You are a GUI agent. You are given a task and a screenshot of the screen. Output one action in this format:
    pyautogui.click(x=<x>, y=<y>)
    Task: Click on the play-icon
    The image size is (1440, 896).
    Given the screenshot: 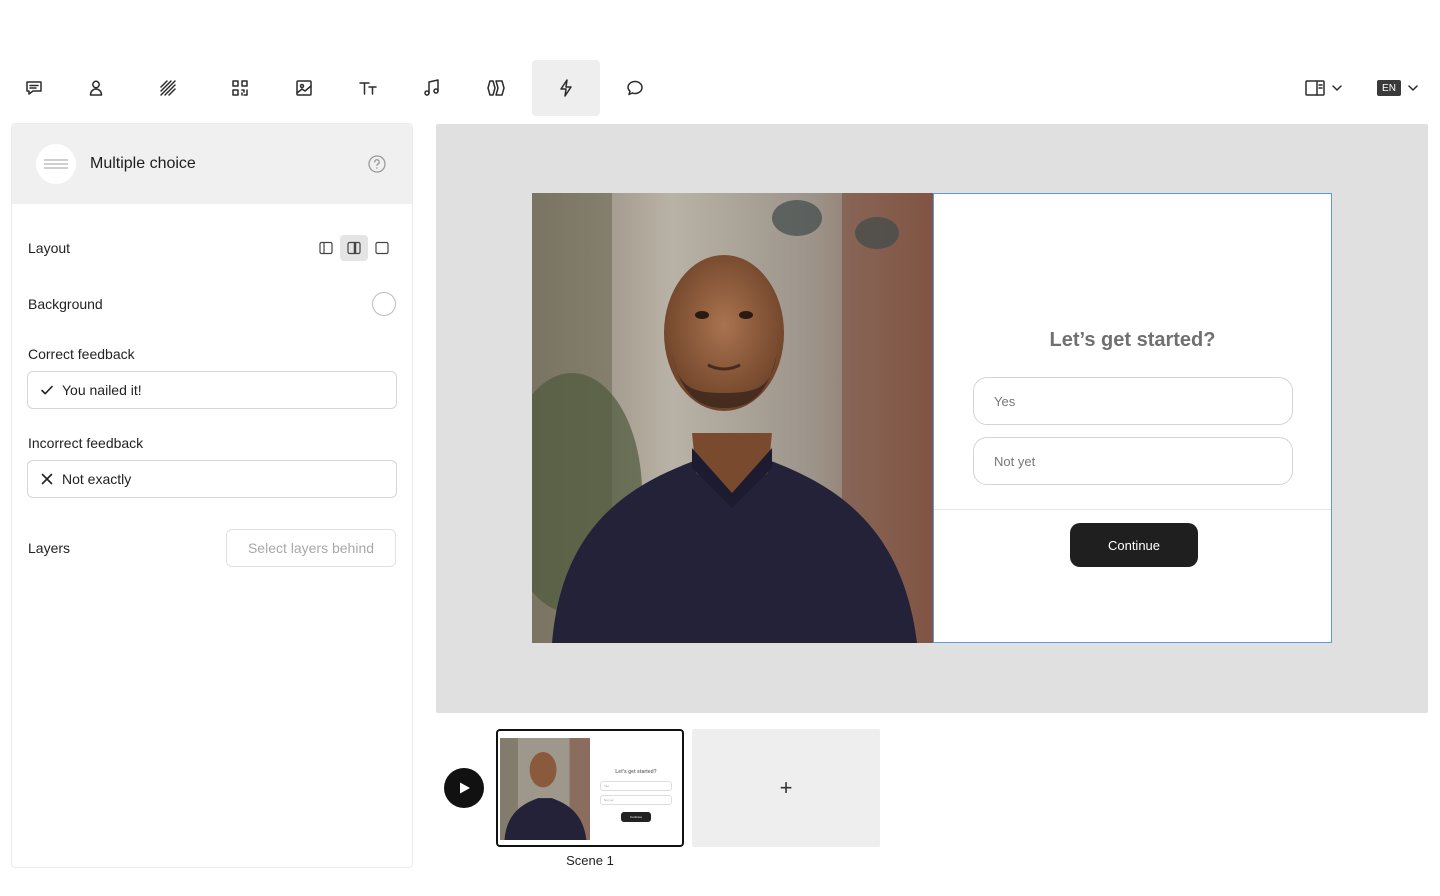 What is the action you would take?
    pyautogui.click(x=465, y=788)
    